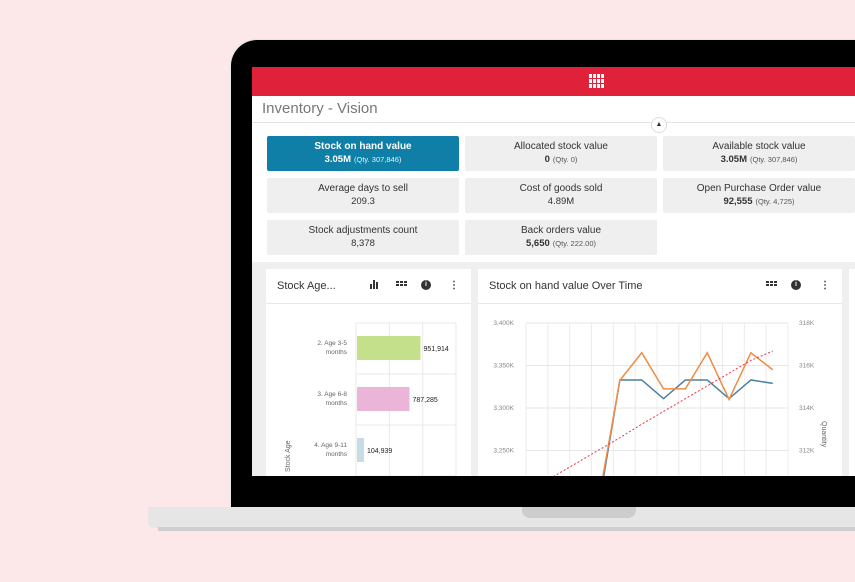  I want to click on apps-grid-icon, so click(596, 81).